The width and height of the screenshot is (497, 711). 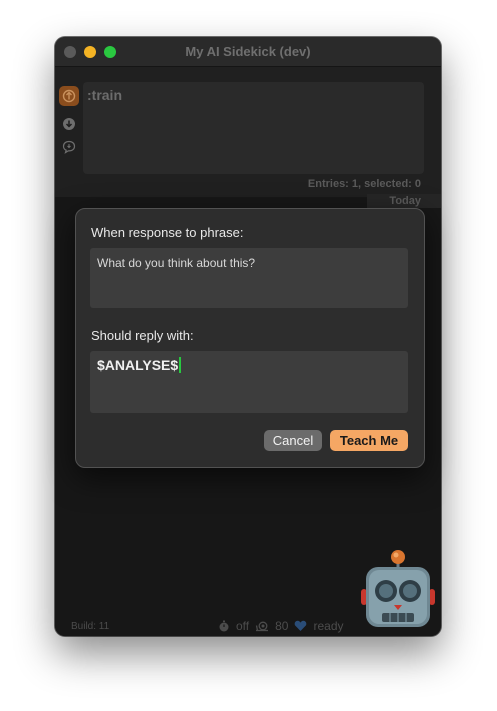 What do you see at coordinates (249, 382) in the screenshot?
I see `reply-field: $ANALYSE$` at bounding box center [249, 382].